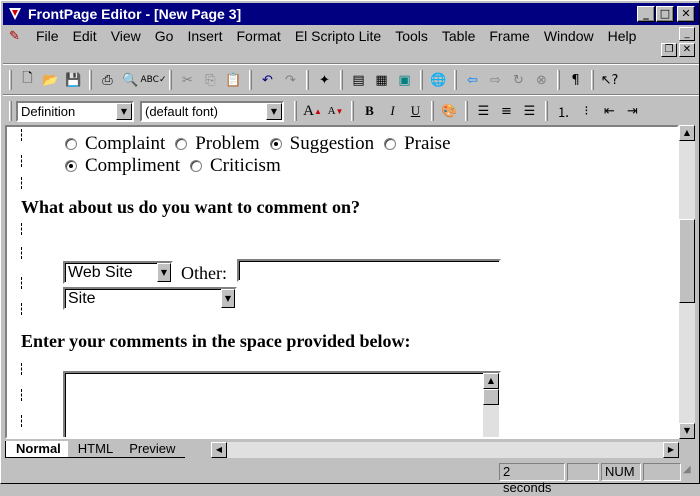 Image resolution: width=700 pixels, height=496 pixels. I want to click on tab-normal: Normal, so click(38, 449).